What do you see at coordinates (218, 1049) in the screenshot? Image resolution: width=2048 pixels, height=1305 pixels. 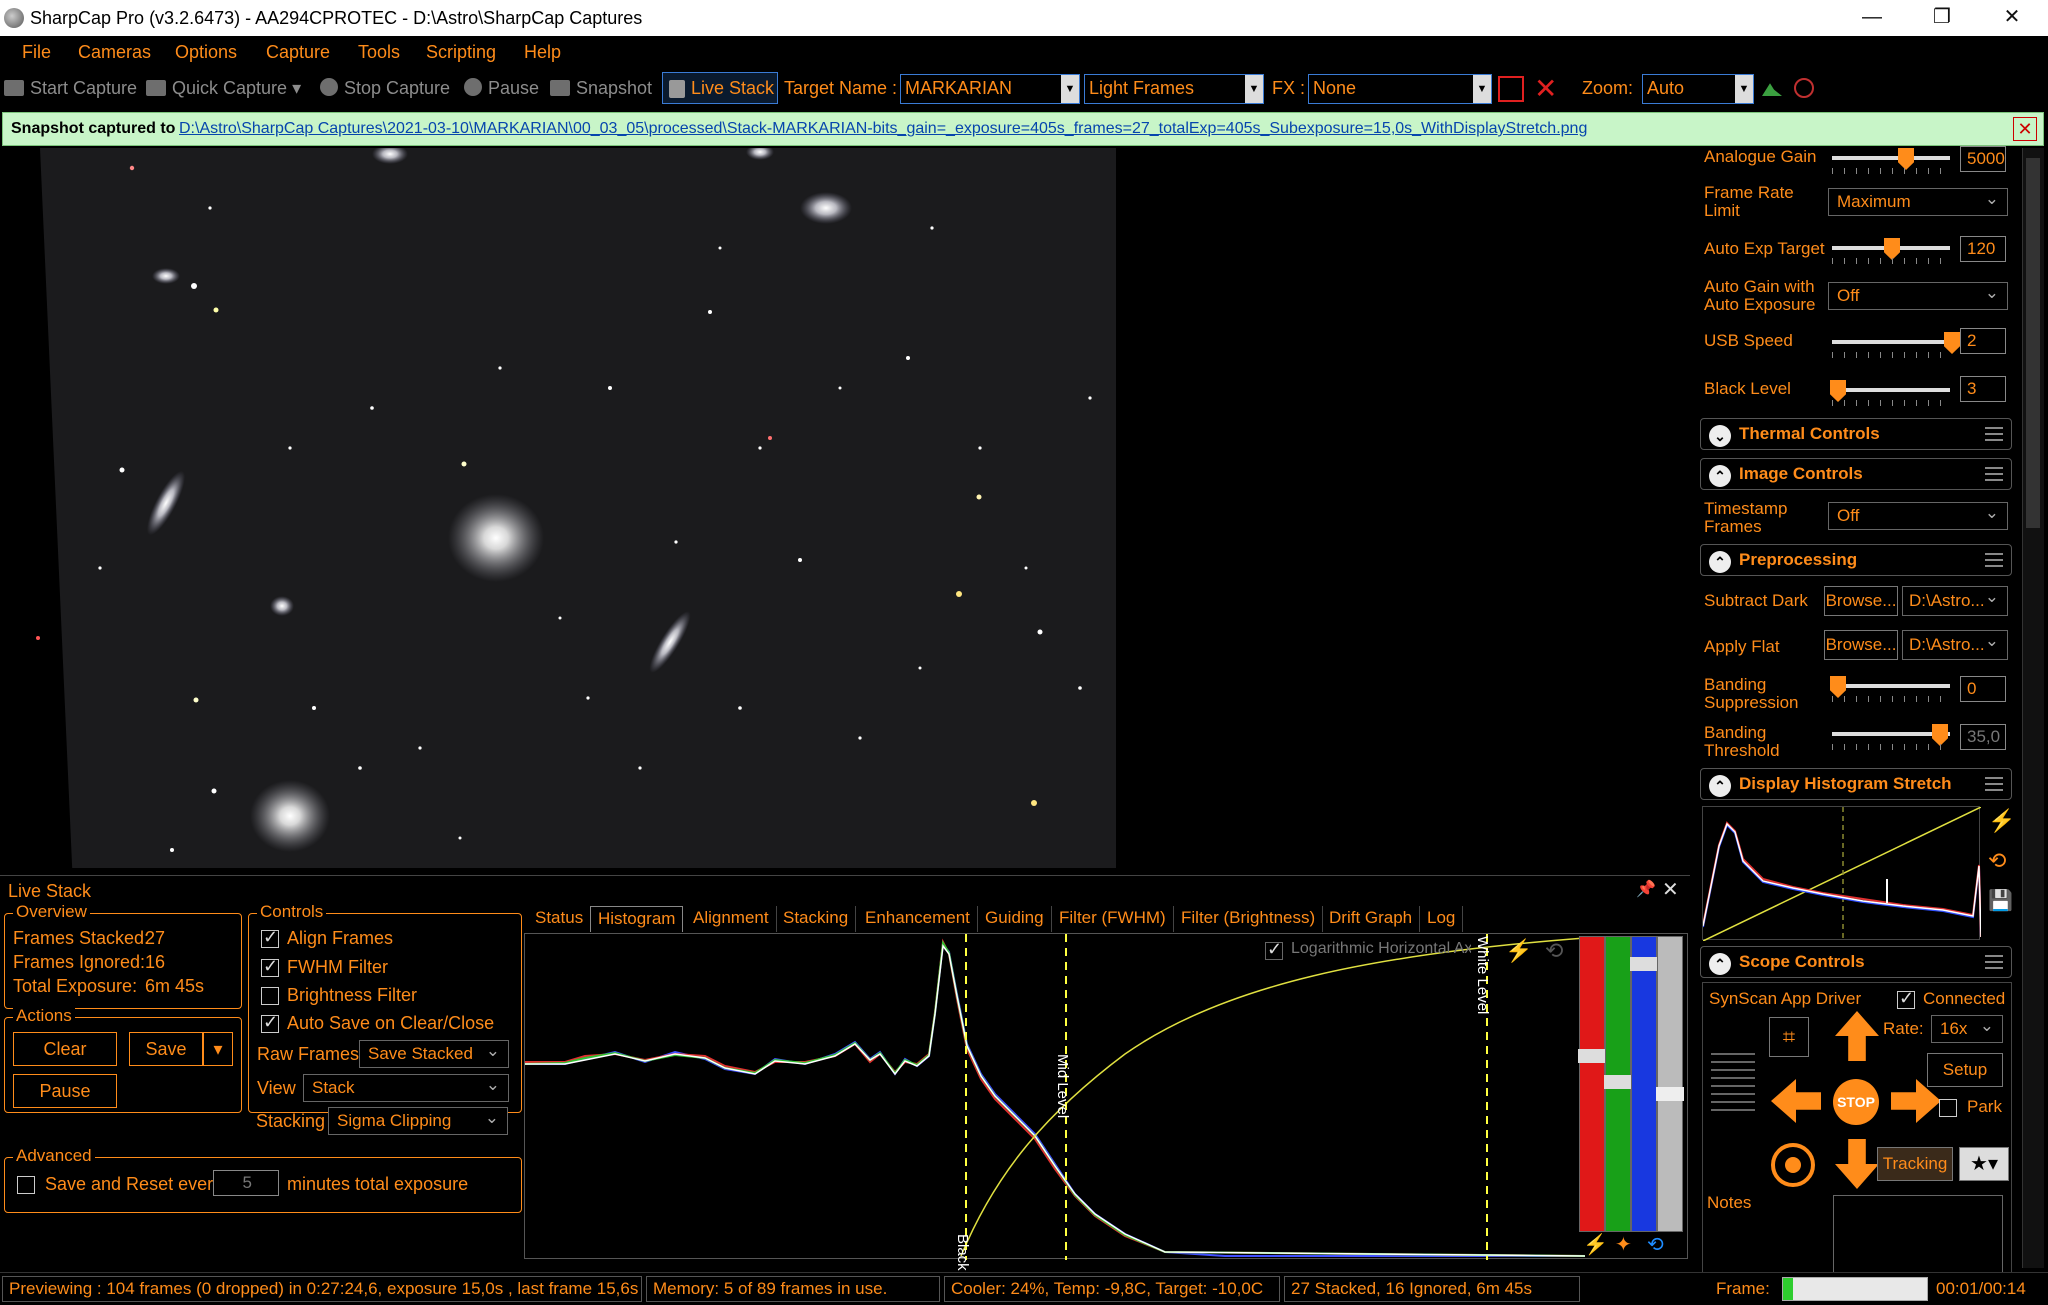 I see `save-options-dropdown: ▾` at bounding box center [218, 1049].